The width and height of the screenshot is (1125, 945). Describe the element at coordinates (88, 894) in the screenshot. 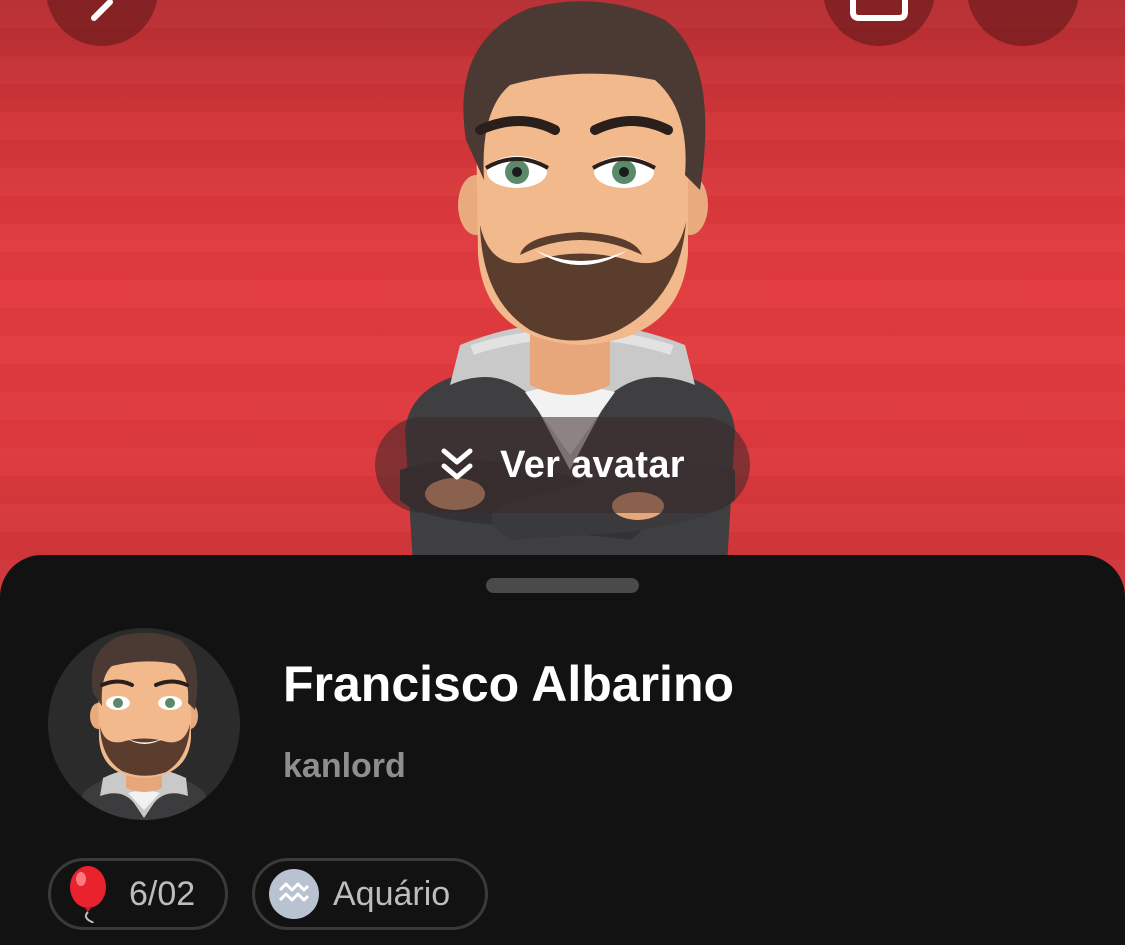

I see `balloon-icon` at that location.